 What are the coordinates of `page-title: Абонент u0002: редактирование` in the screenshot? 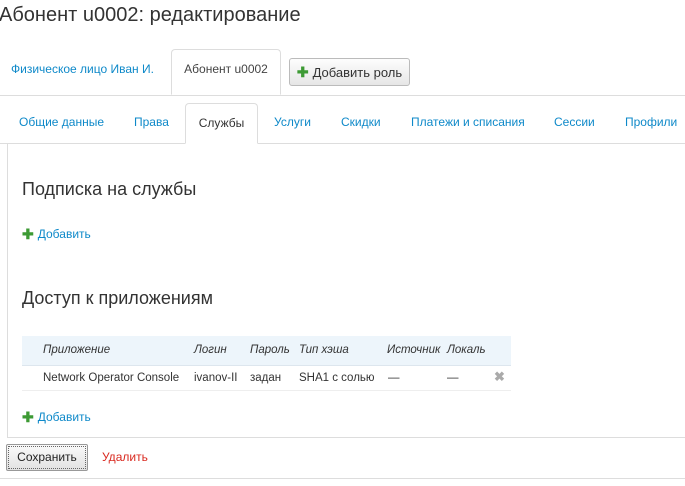 It's located at (150, 15).